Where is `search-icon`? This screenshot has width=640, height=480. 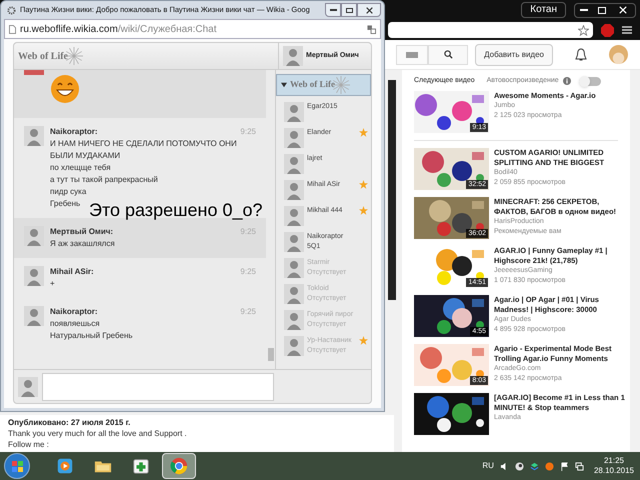
search-icon is located at coordinates (448, 54).